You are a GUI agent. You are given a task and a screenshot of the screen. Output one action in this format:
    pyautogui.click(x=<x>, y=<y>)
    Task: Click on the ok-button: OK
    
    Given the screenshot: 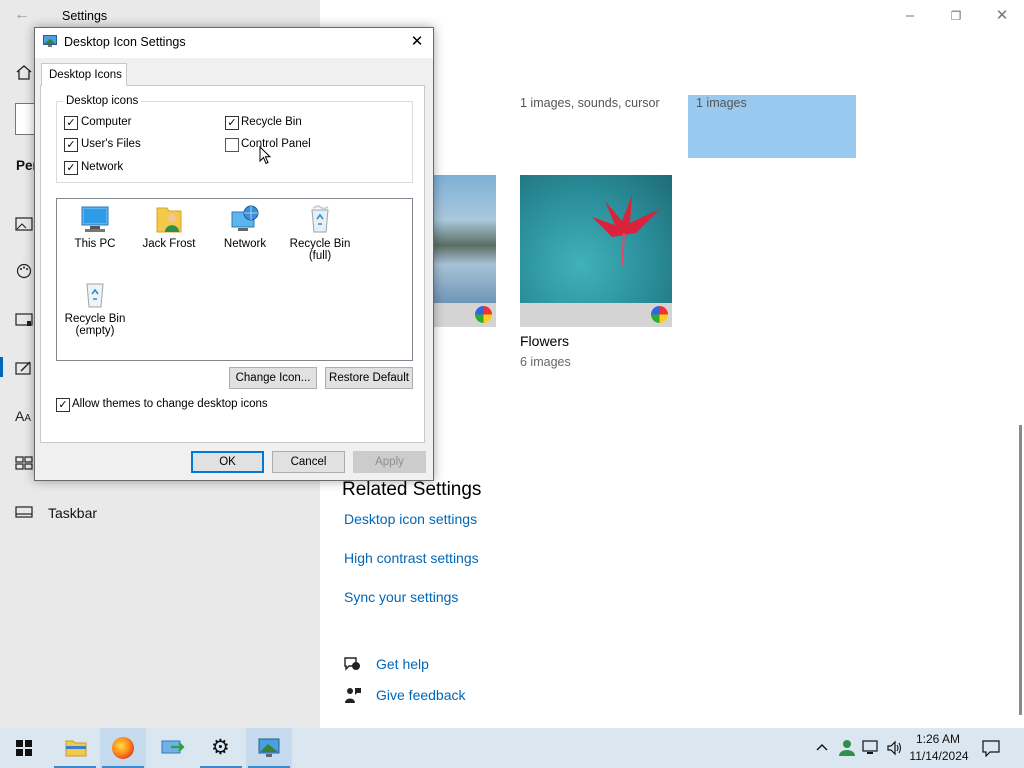 What is the action you would take?
    pyautogui.click(x=227, y=462)
    